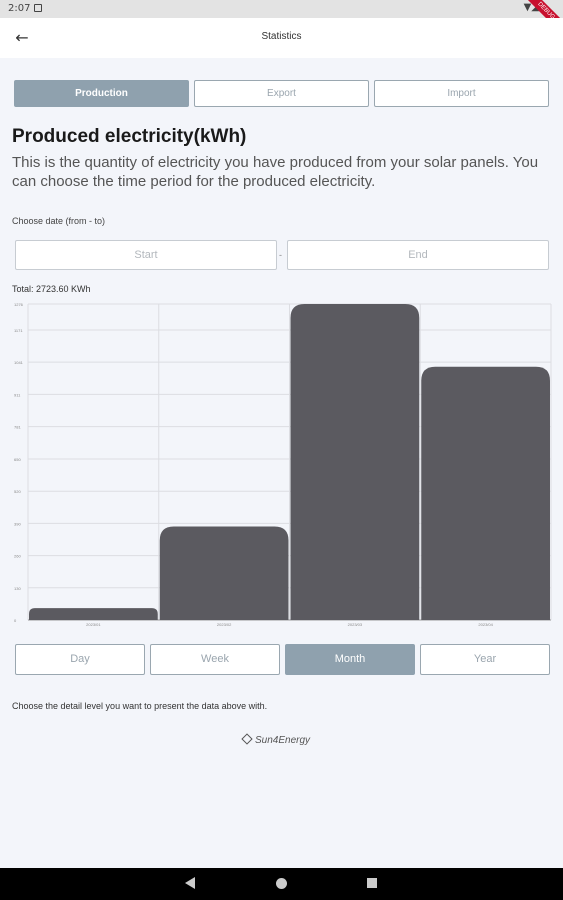  I want to click on start-date-field: Start, so click(146, 255).